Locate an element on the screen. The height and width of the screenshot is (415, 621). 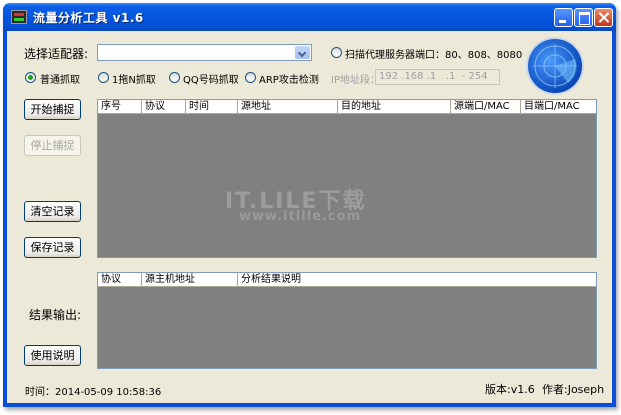
mode-radio-normal is located at coordinates (30, 77).